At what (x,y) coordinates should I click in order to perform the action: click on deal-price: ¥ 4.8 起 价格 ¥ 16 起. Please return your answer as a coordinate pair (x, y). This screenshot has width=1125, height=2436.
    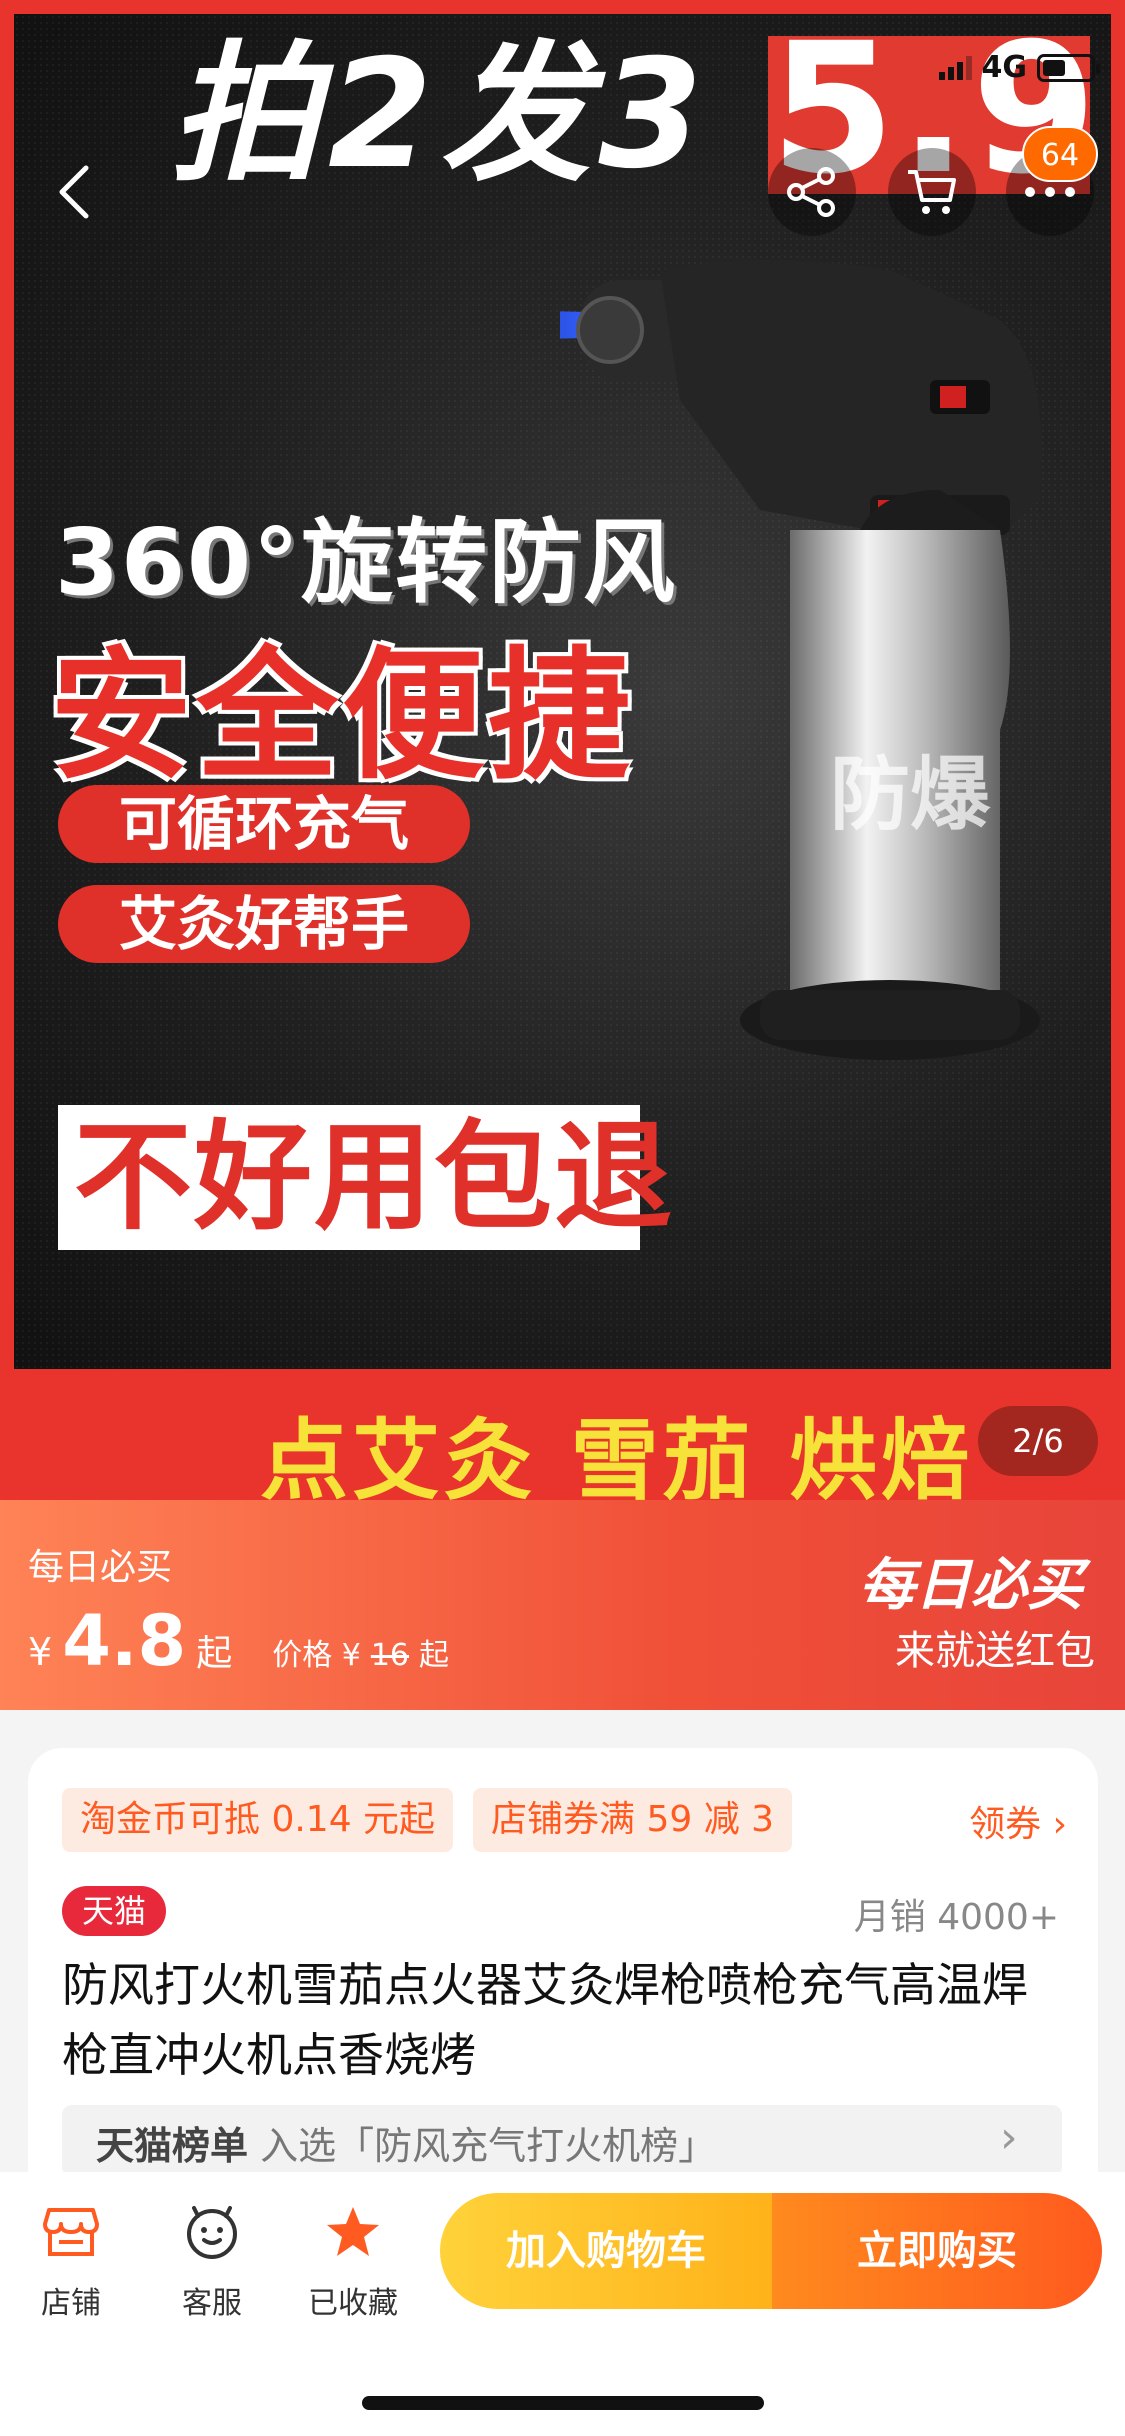
    Looking at the image, I should click on (238, 1641).